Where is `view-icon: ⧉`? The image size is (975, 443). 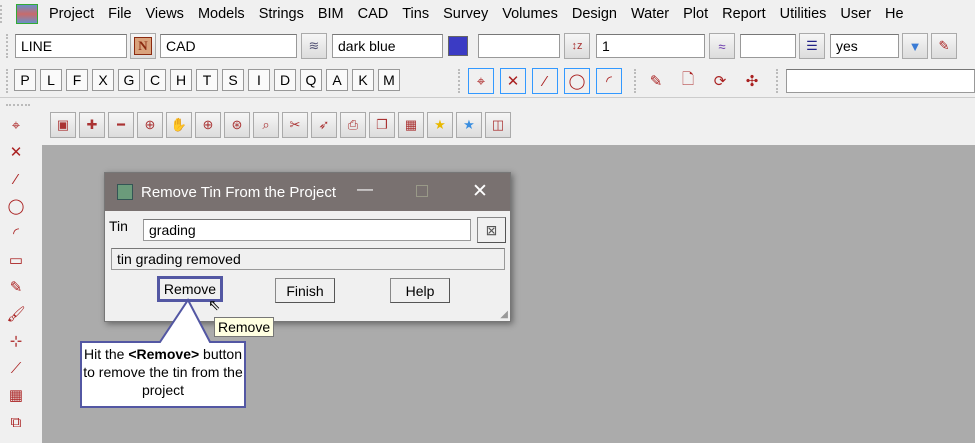 view-icon: ⧉ is located at coordinates (16, 422).